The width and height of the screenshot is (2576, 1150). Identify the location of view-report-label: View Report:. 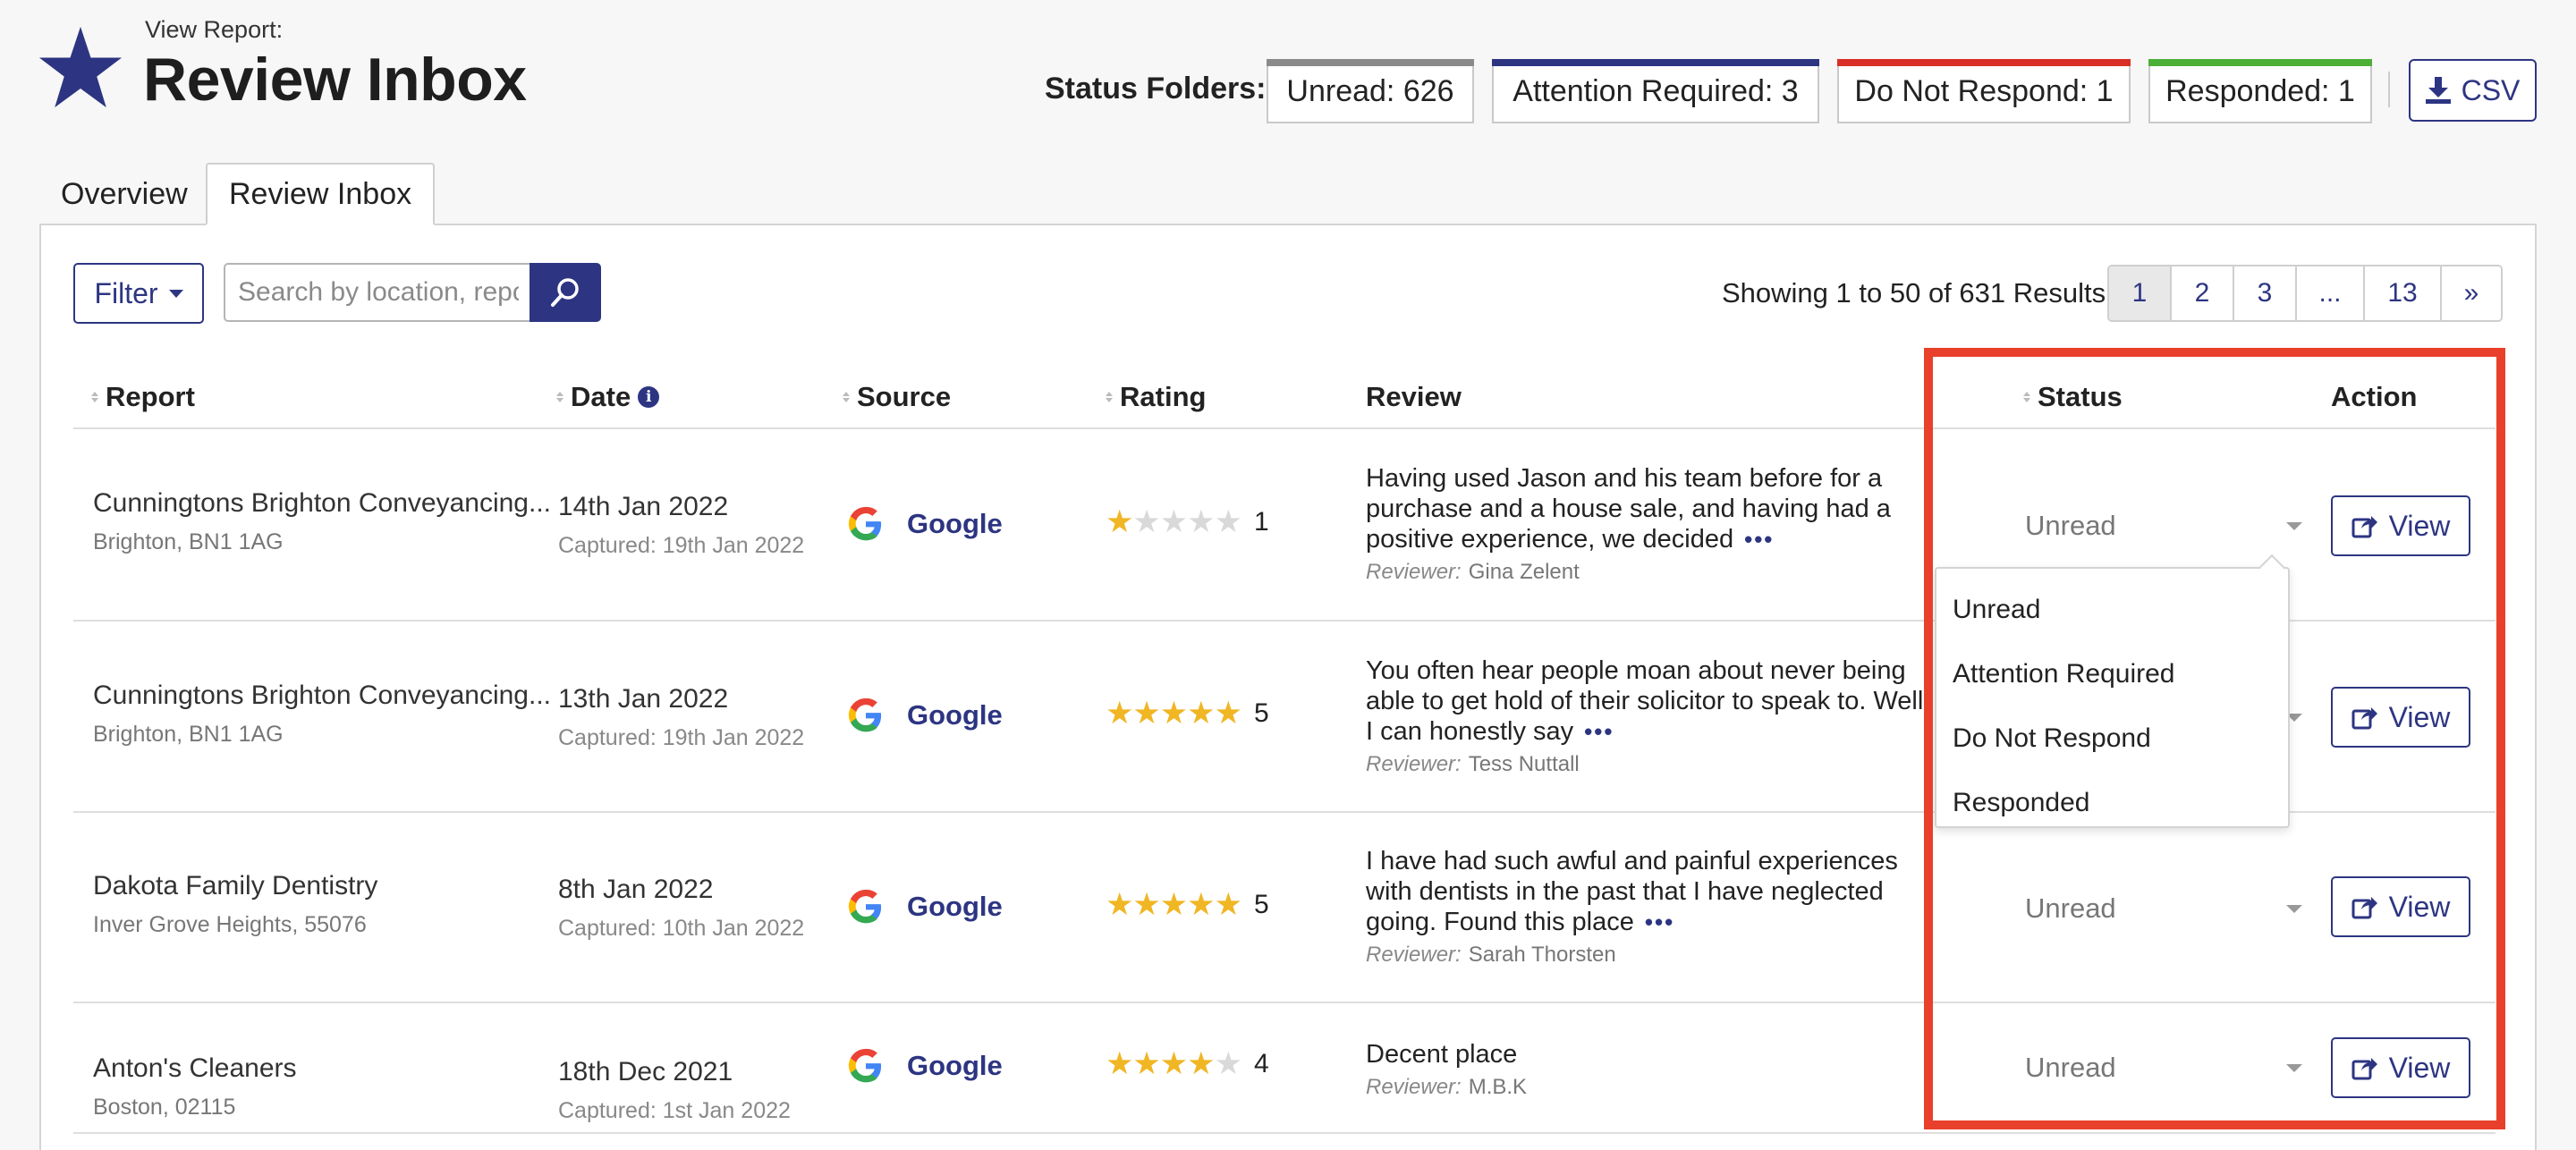
(214, 30).